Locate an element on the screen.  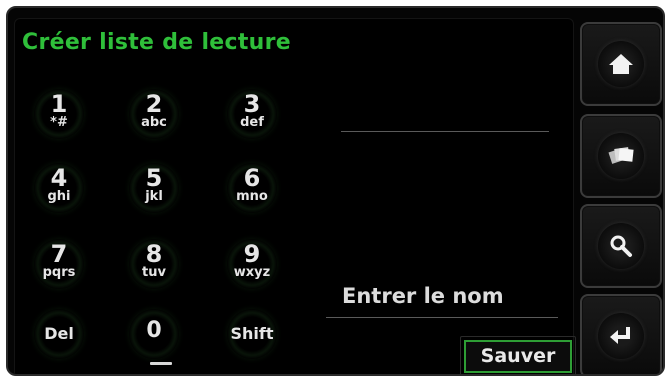
shift-label: Shift is located at coordinates (252, 333).